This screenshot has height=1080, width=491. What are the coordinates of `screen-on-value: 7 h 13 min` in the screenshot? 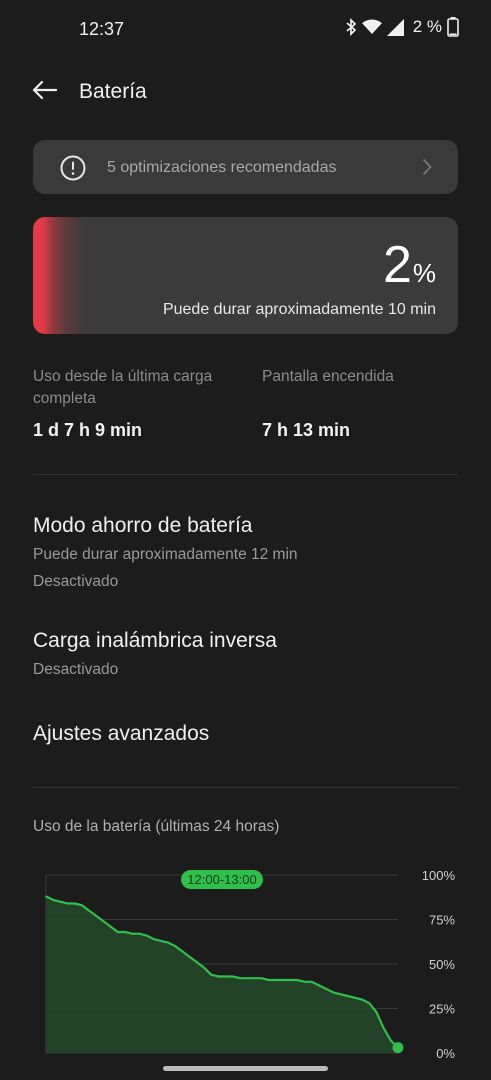 It's located at (306, 430).